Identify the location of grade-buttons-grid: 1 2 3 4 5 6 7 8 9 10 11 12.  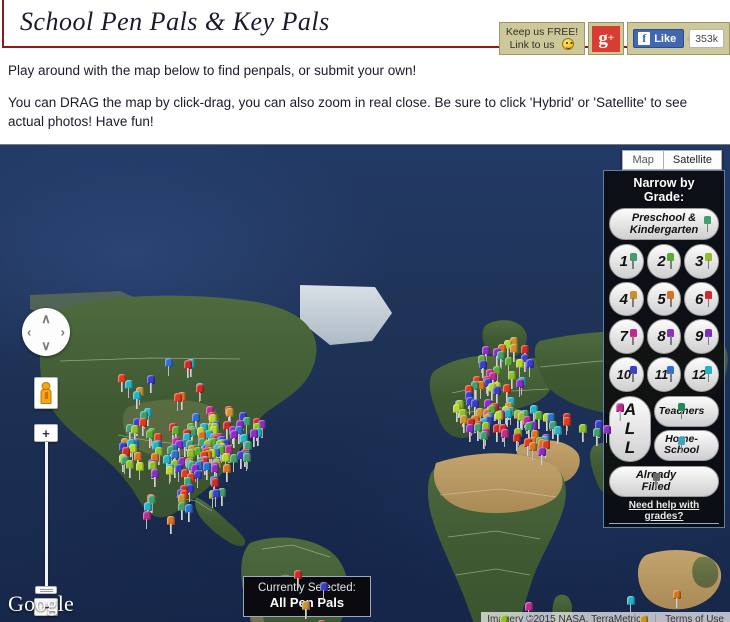
(664, 318).